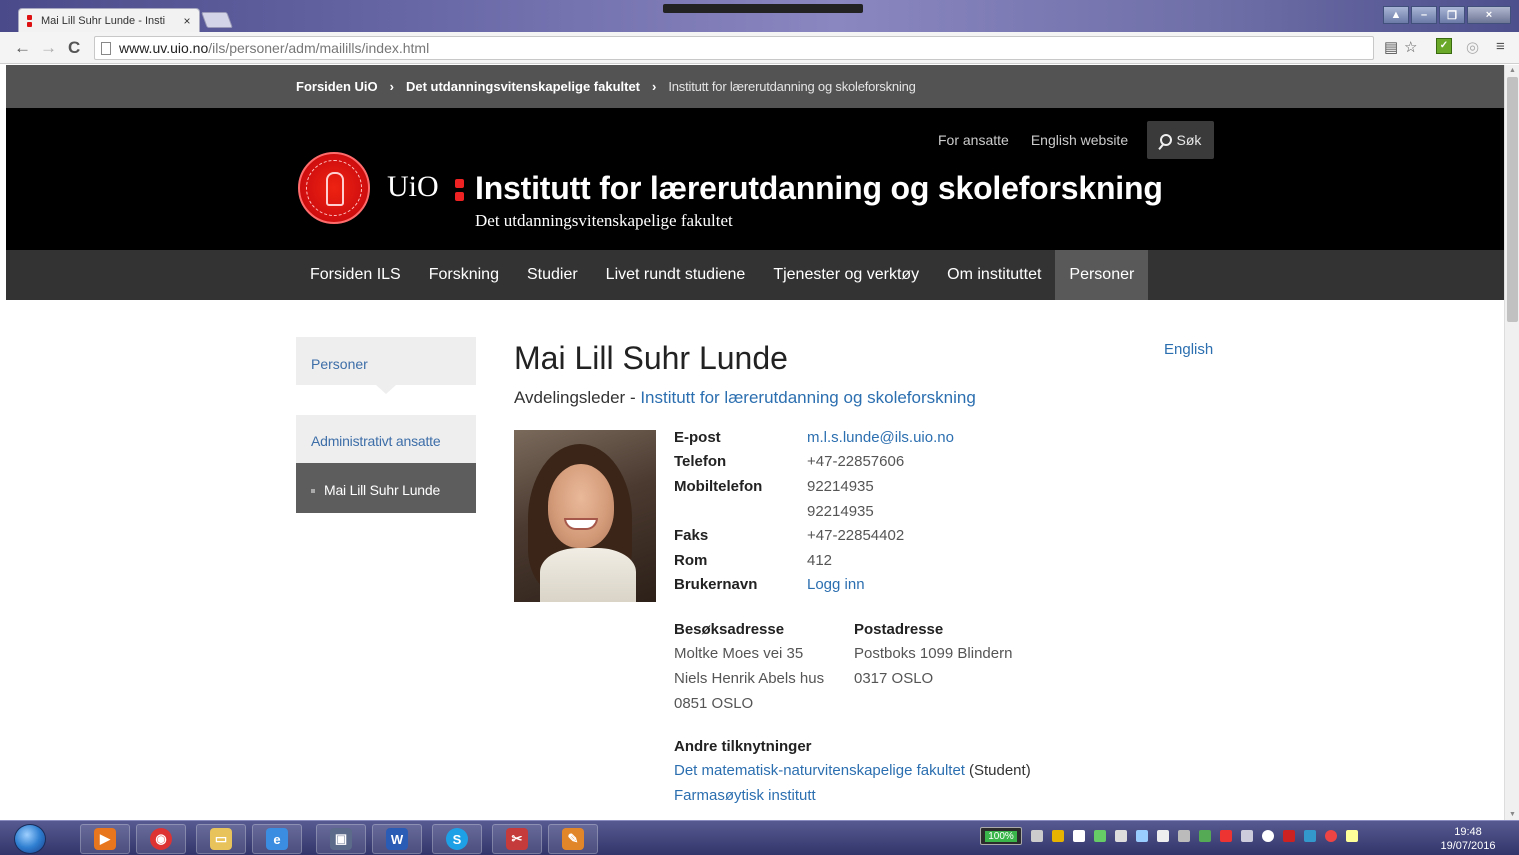  What do you see at coordinates (852, 795) in the screenshot?
I see `affiliation-item: Farmasøytisk institutt` at bounding box center [852, 795].